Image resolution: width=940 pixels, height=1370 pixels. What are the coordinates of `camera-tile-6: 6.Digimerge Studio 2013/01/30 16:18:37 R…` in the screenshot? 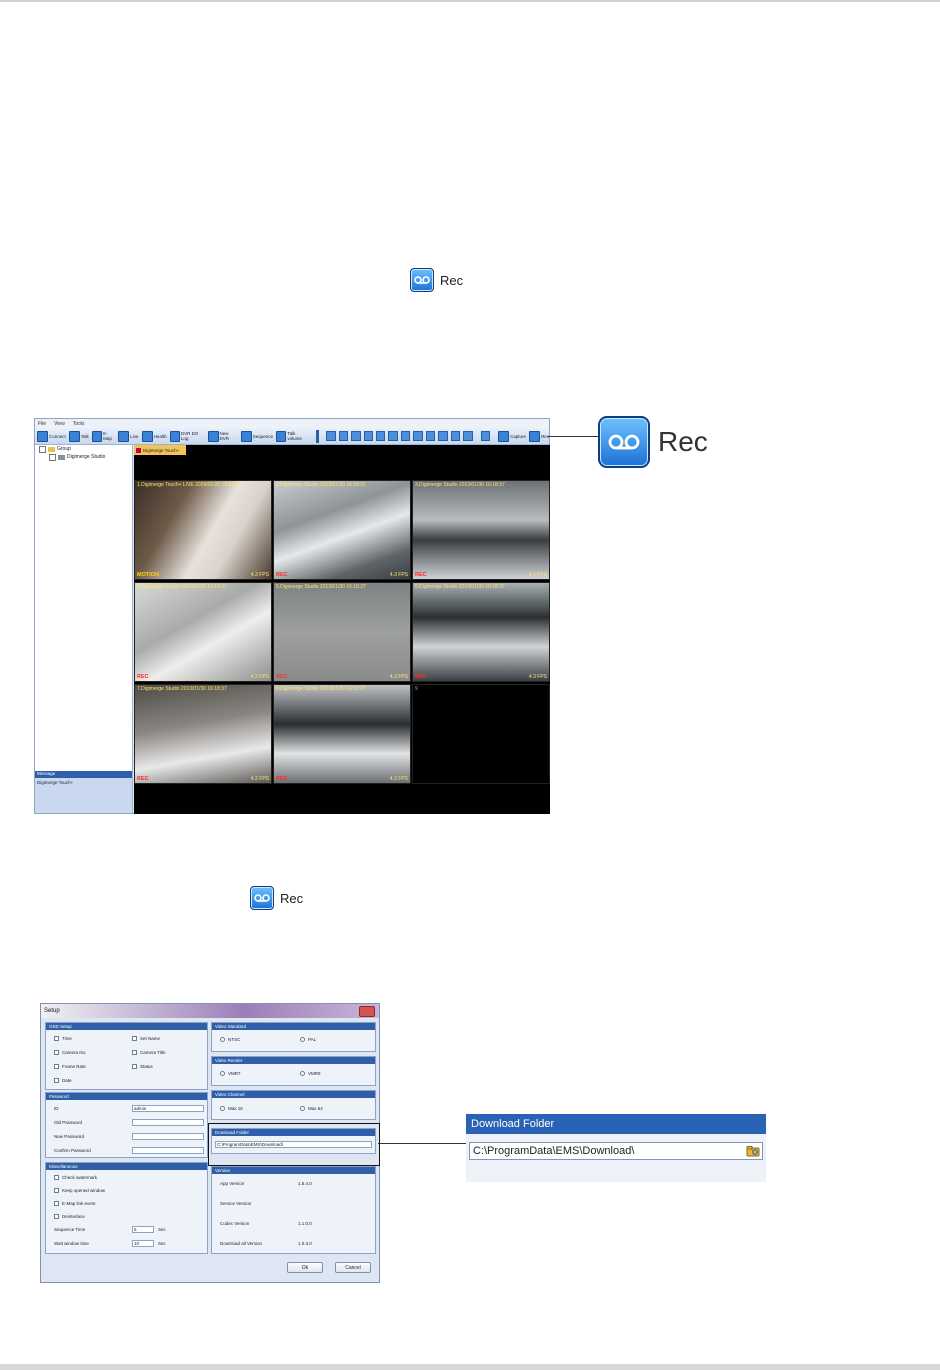 It's located at (481, 632).